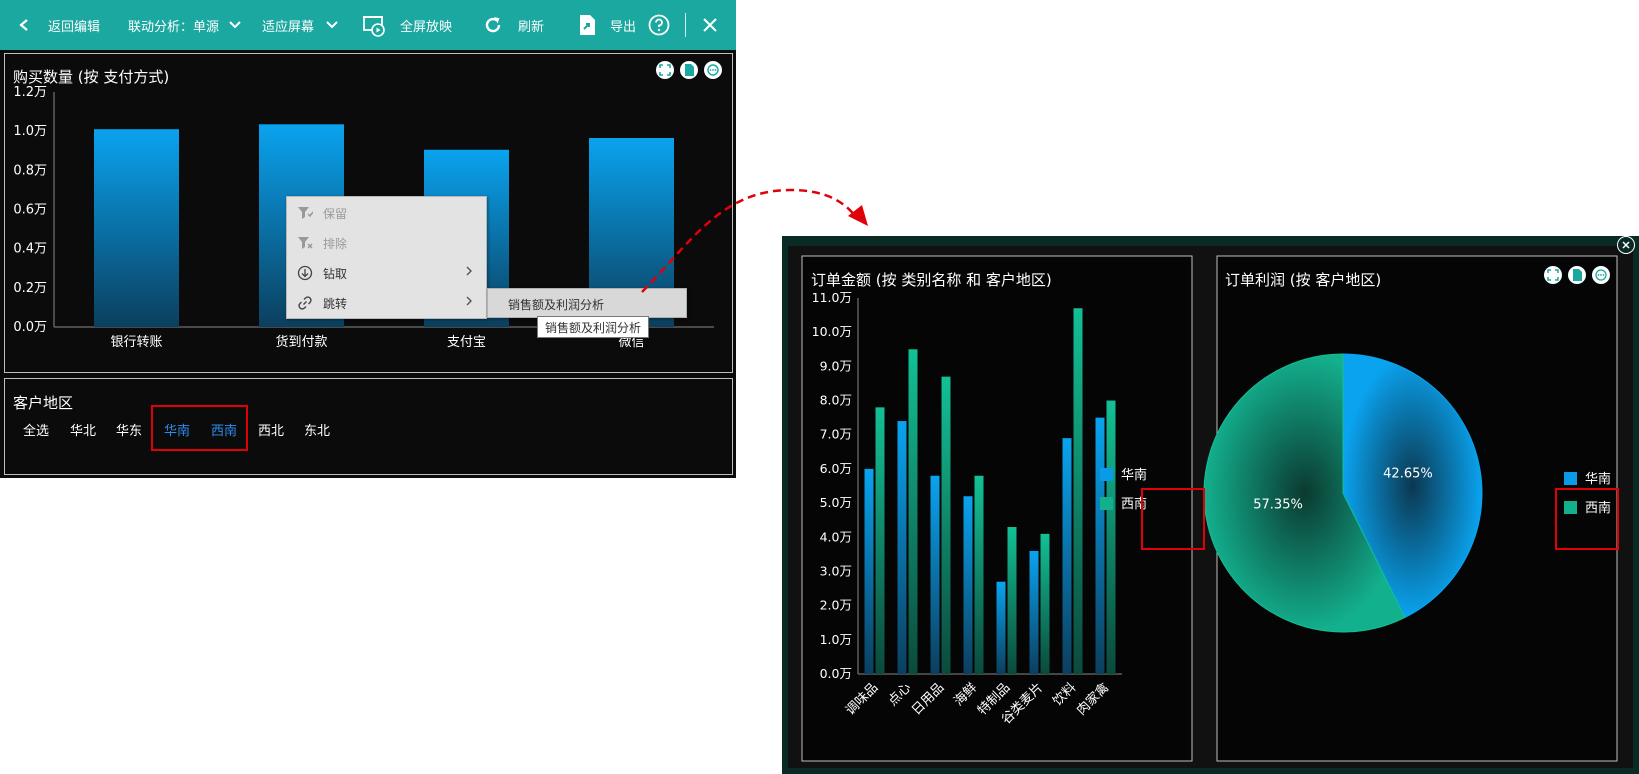 This screenshot has width=1639, height=774. Describe the element at coordinates (1601, 275) in the screenshot. I see `more-options-icon` at that location.